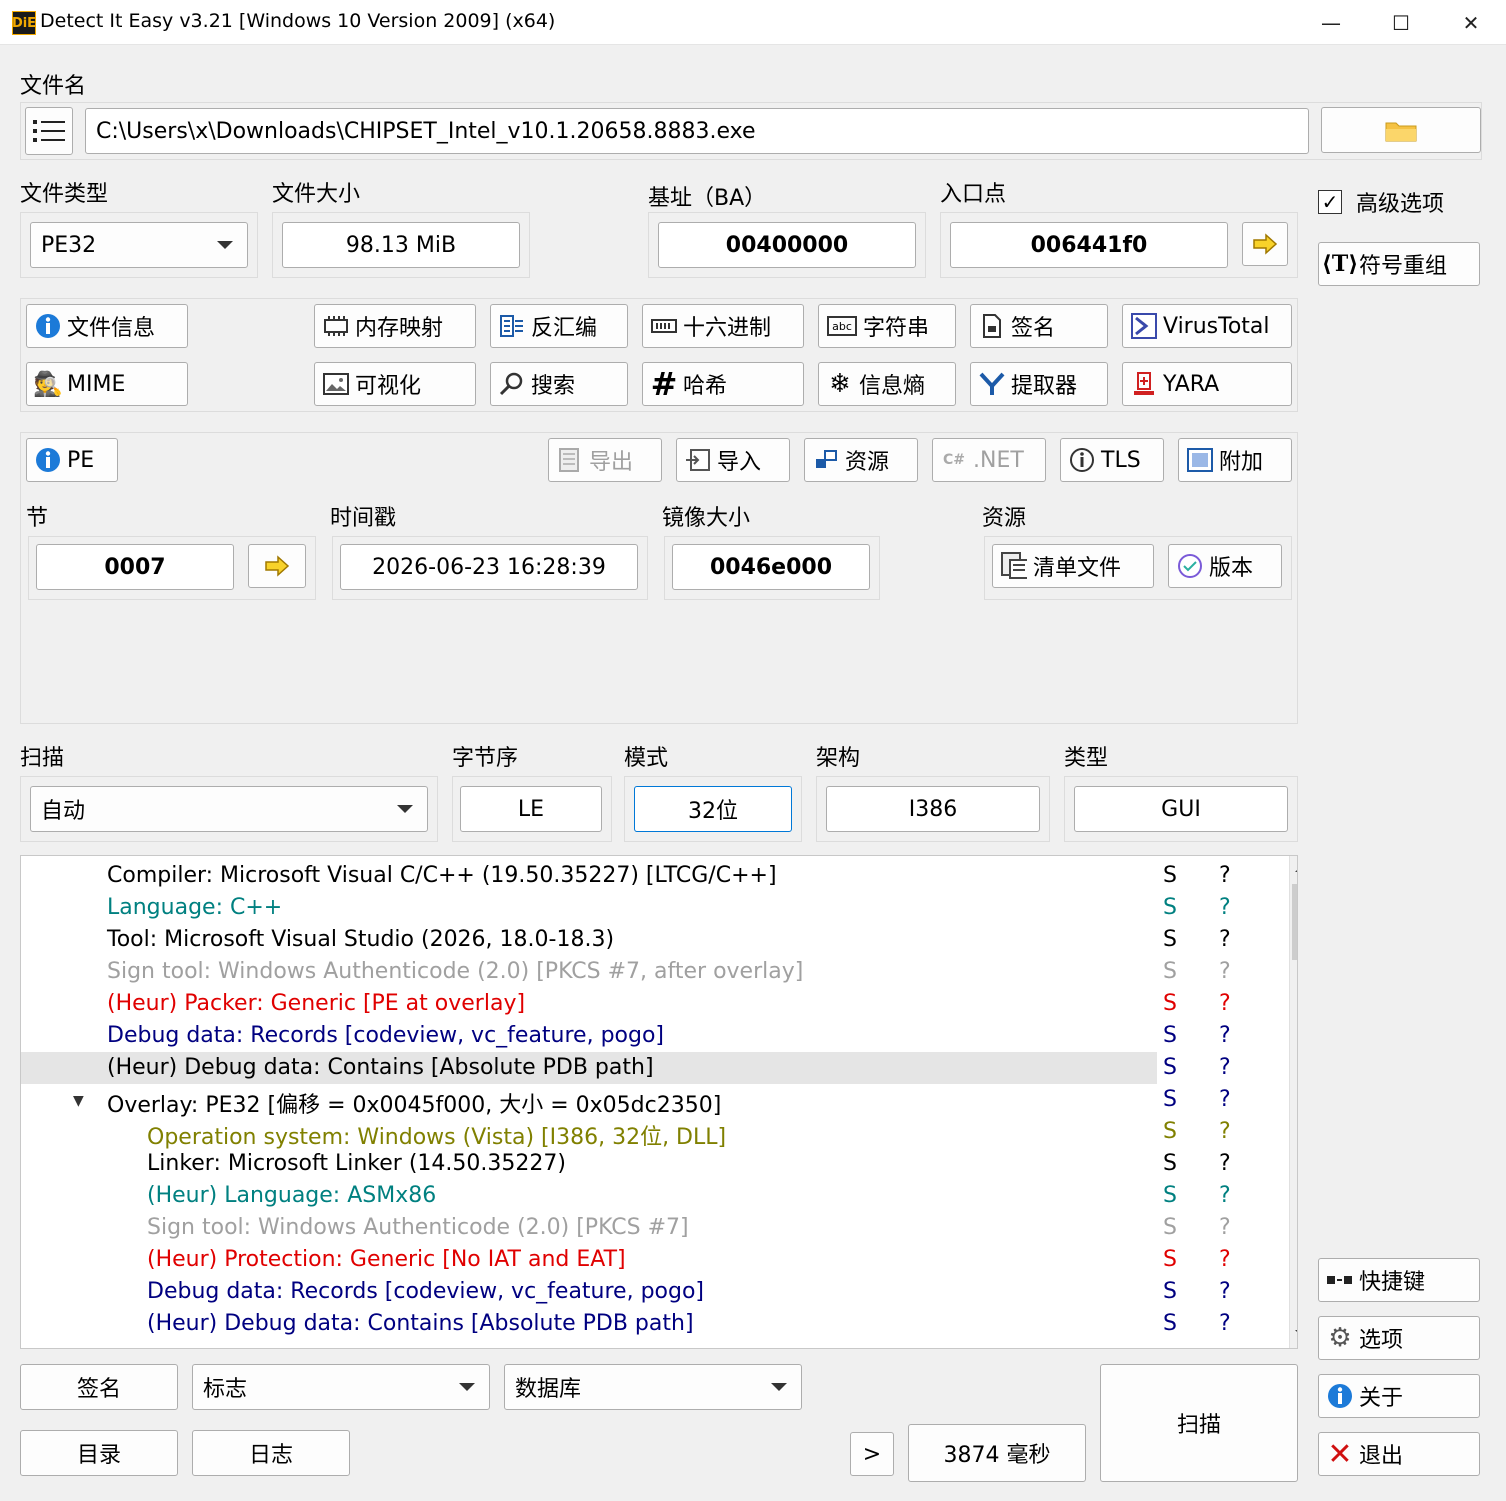 The height and width of the screenshot is (1501, 1506). Describe the element at coordinates (107, 384) in the screenshot. I see `mime-button: 🕵 MIME` at that location.